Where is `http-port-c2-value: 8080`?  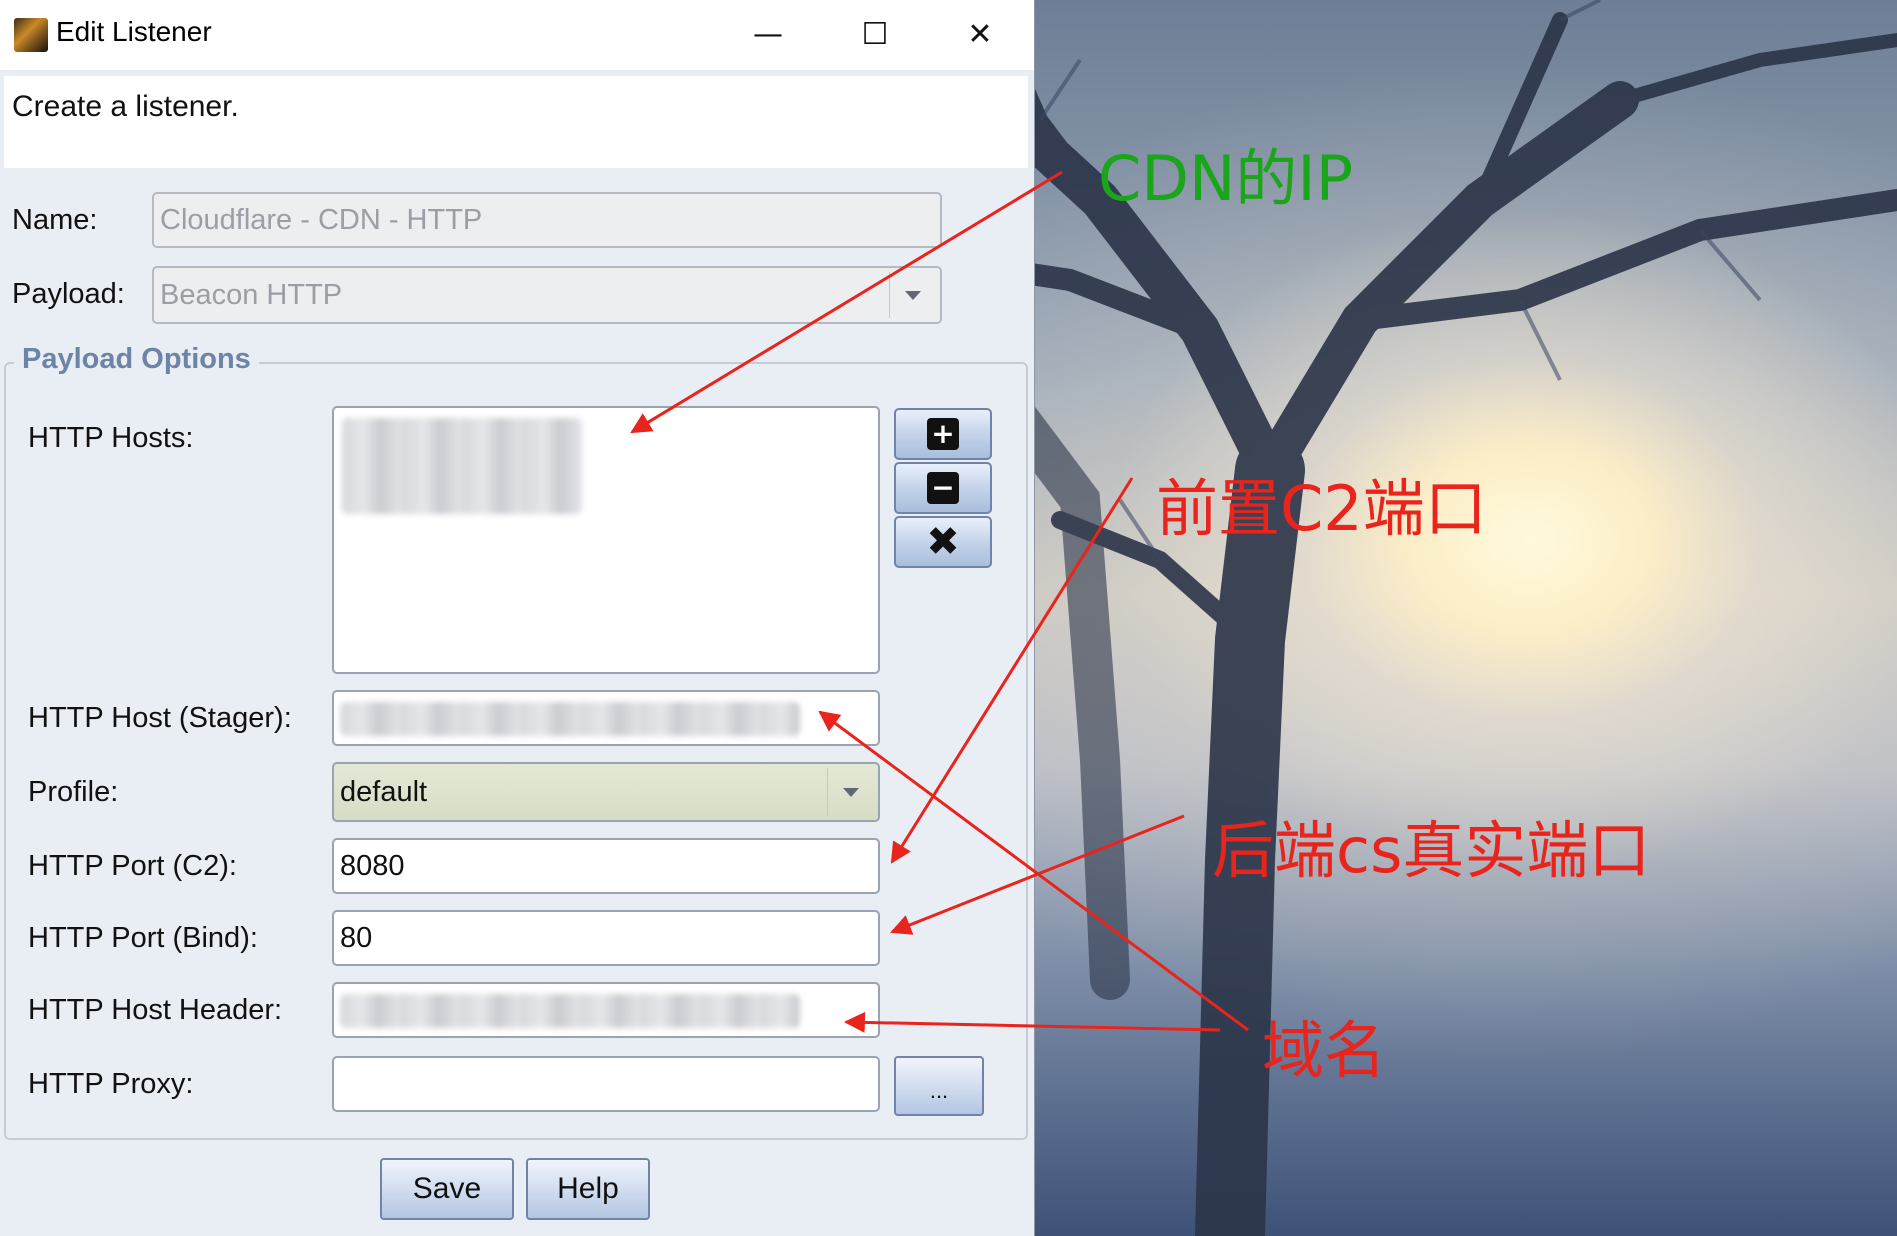
http-port-c2-value: 8080 is located at coordinates (372, 865).